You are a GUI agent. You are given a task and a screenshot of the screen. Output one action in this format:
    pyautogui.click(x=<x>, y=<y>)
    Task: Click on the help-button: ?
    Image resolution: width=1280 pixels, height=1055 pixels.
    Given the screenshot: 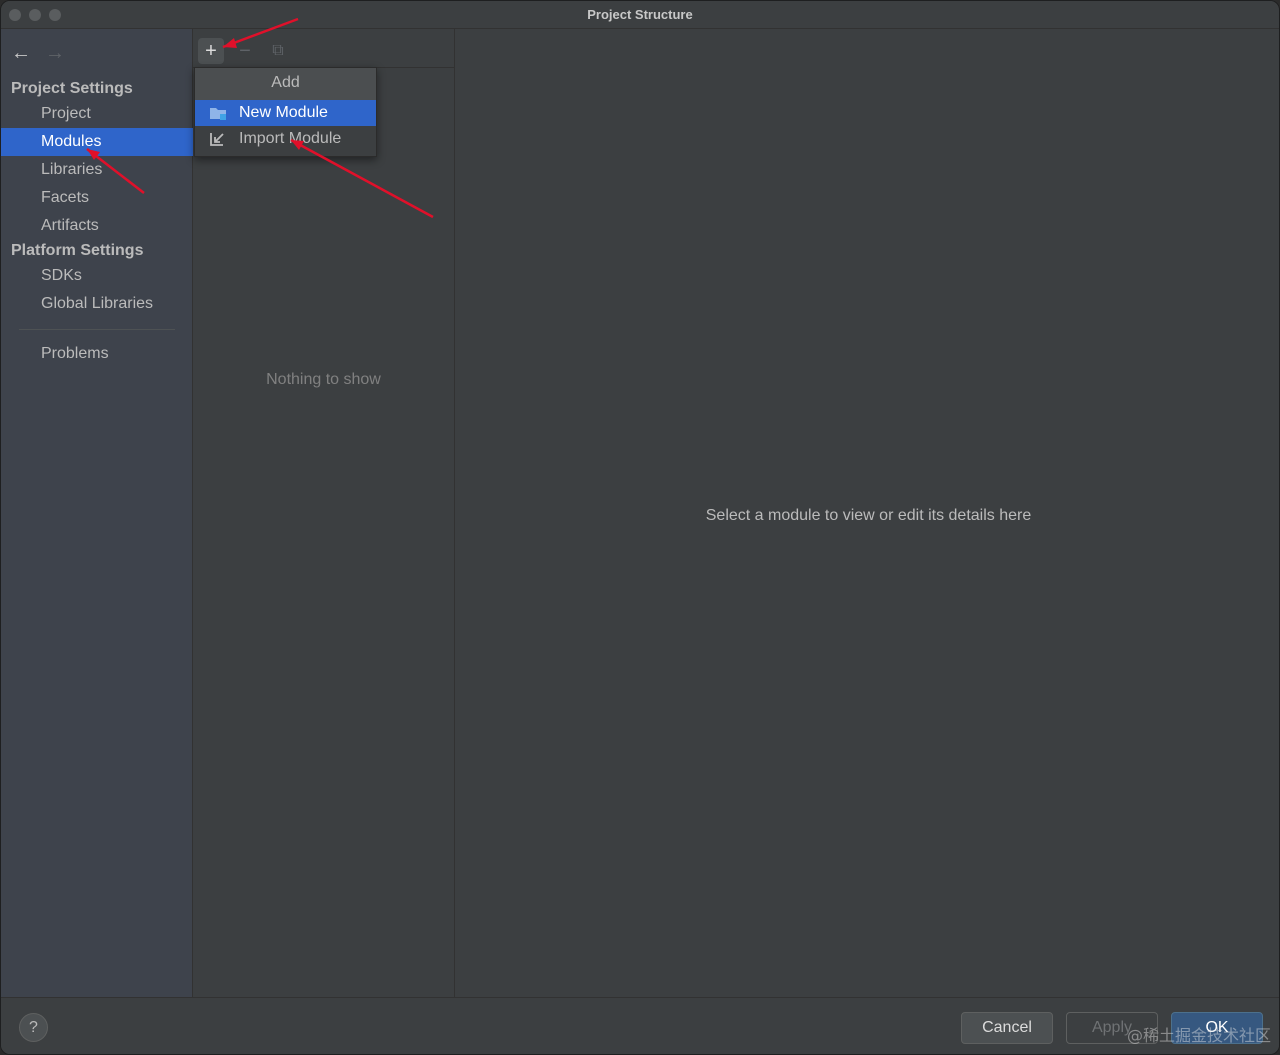 What is the action you would take?
    pyautogui.click(x=33, y=1027)
    